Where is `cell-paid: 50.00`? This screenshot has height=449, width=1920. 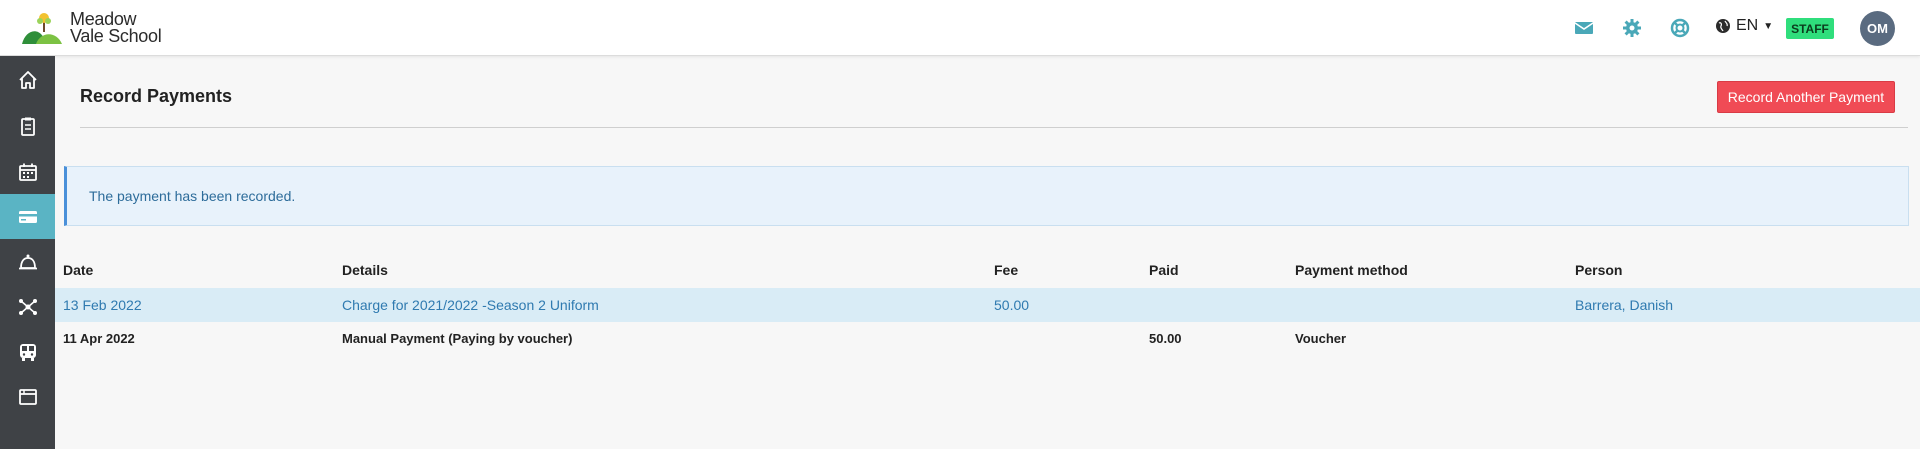 cell-paid: 50.00 is located at coordinates (1165, 338).